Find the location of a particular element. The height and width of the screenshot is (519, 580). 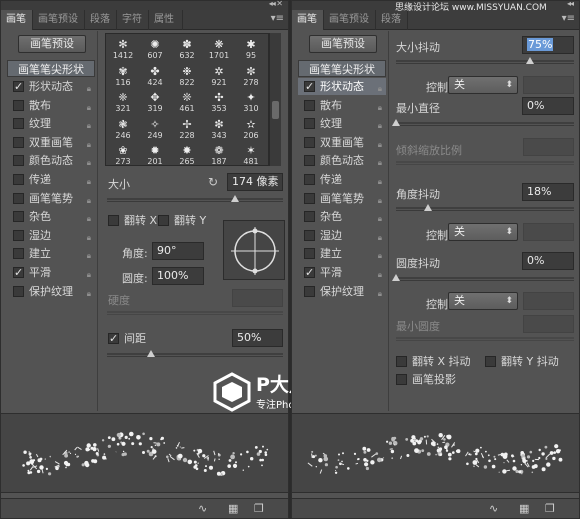

flip-y-jitter-checkbox is located at coordinates (490, 361).